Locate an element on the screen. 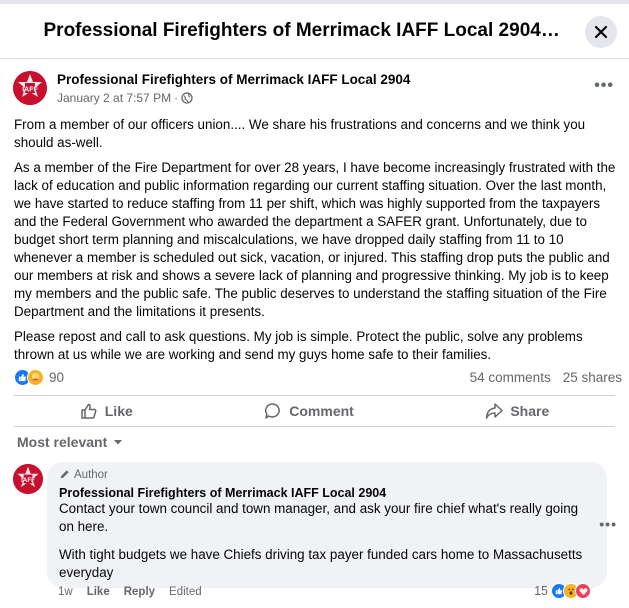 This screenshot has height=608, width=629. comment-edited-label: Edited is located at coordinates (185, 592).